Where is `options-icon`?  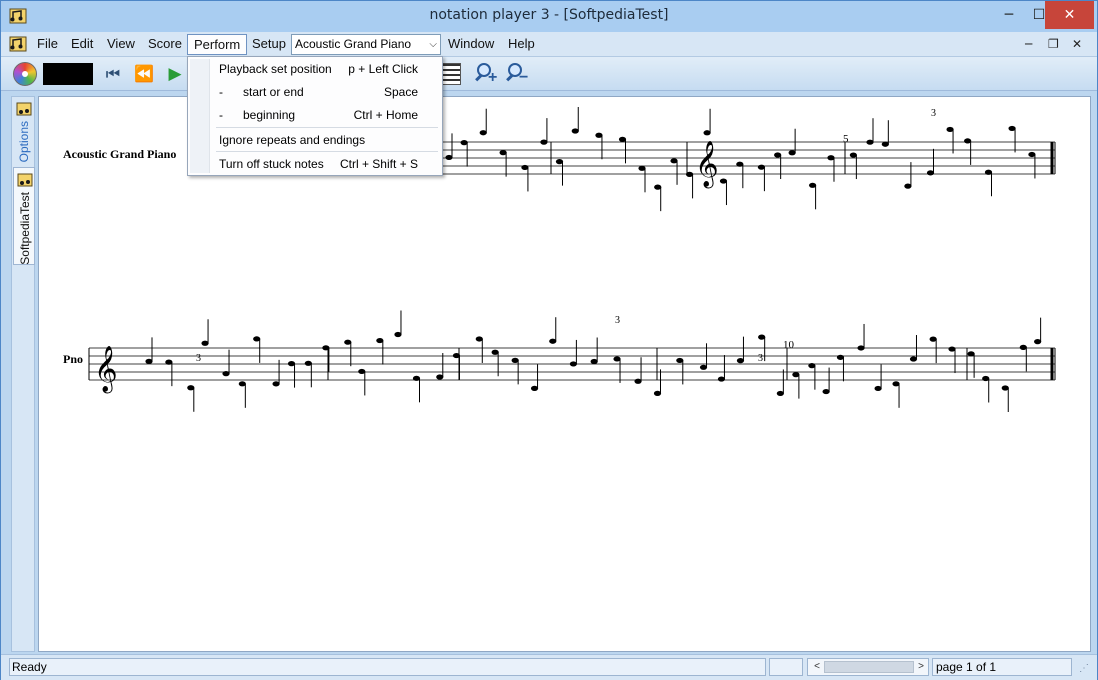
options-icon is located at coordinates (24, 109).